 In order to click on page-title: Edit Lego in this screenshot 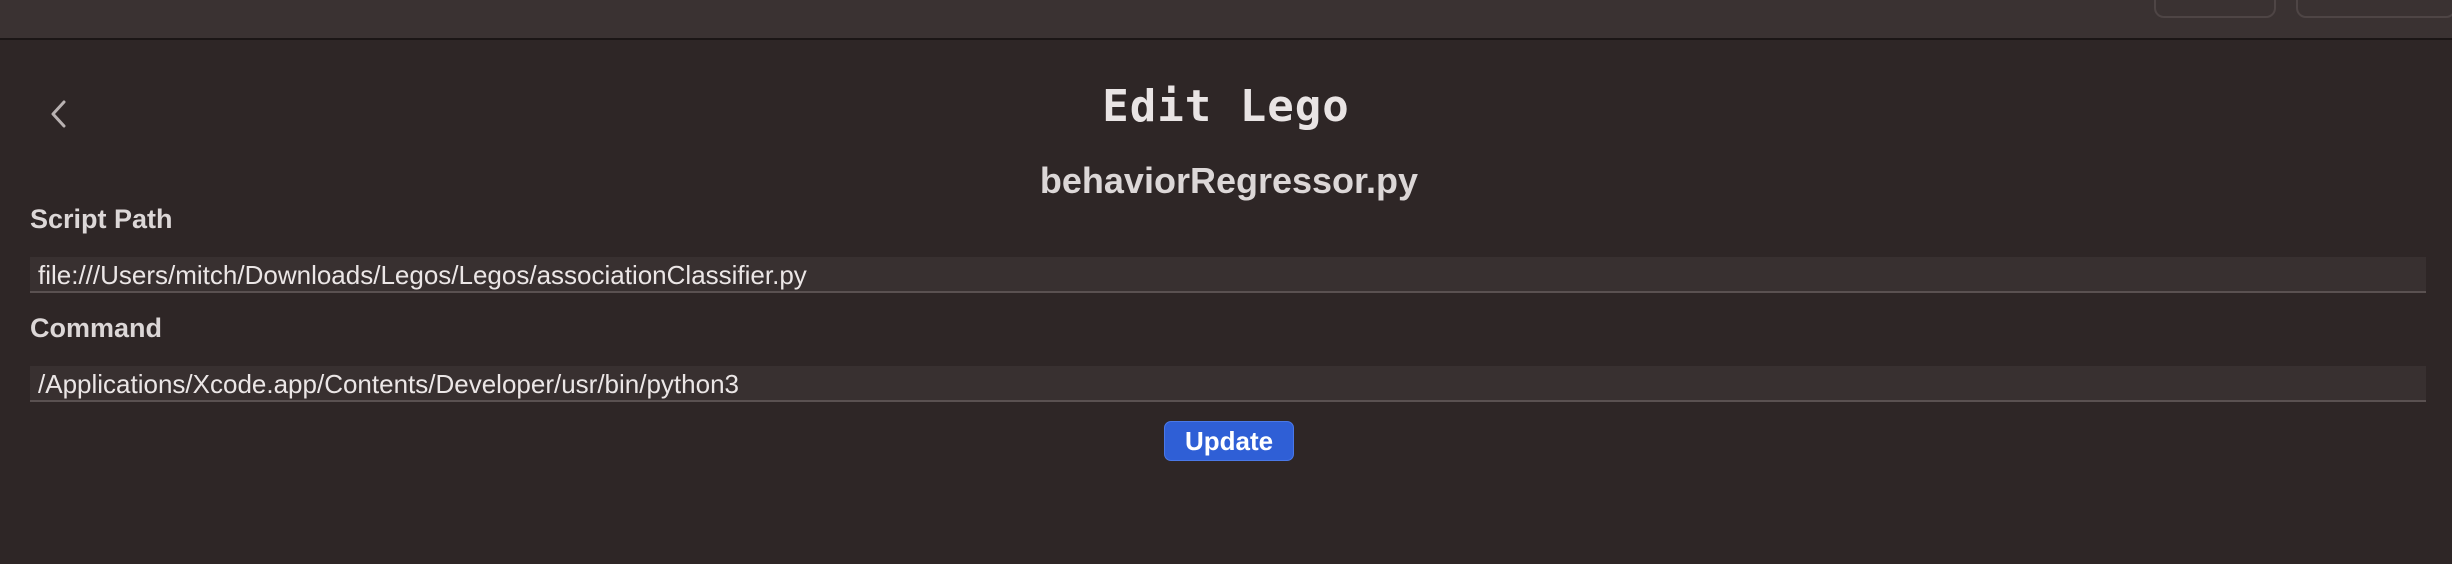, I will do `click(1226, 106)`.